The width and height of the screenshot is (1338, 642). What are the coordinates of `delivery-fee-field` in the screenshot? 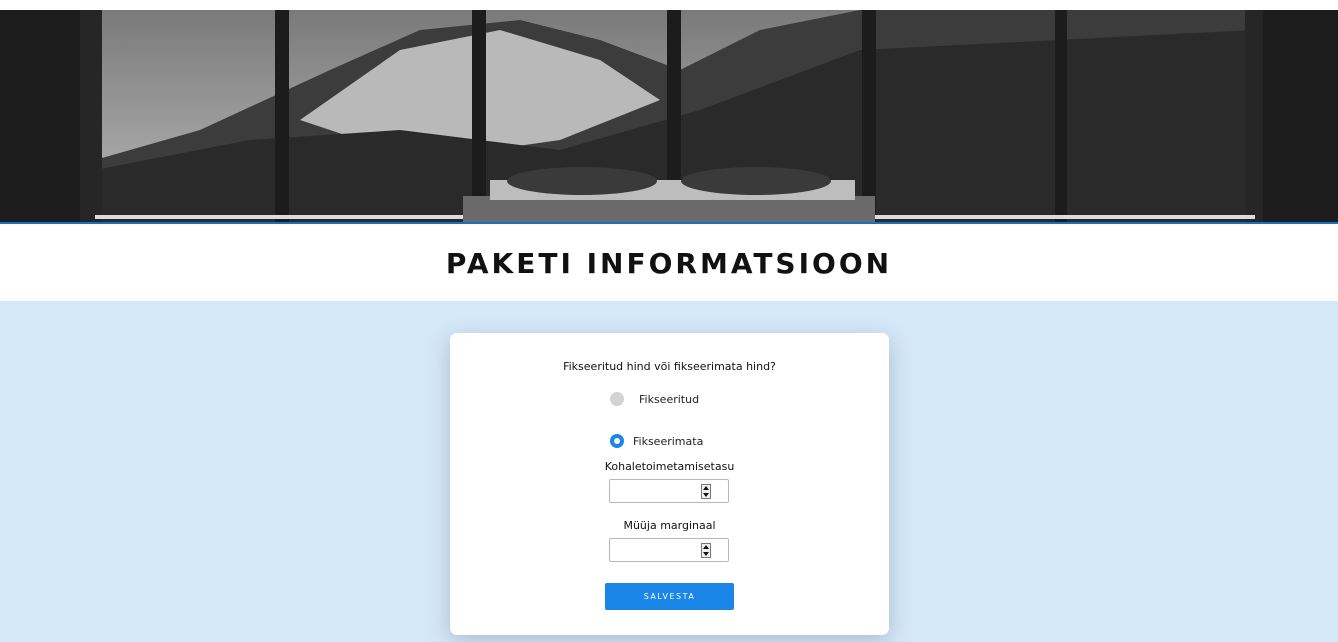 It's located at (654, 491).